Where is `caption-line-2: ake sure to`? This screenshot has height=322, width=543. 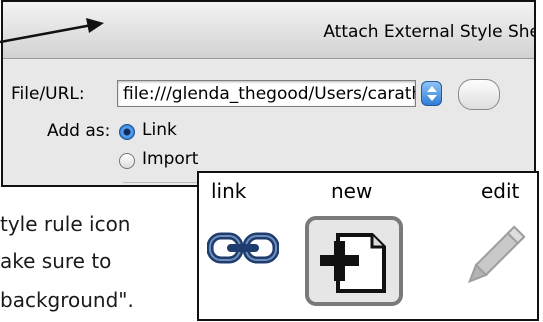
caption-line-2: ake sure to is located at coordinates (56, 261).